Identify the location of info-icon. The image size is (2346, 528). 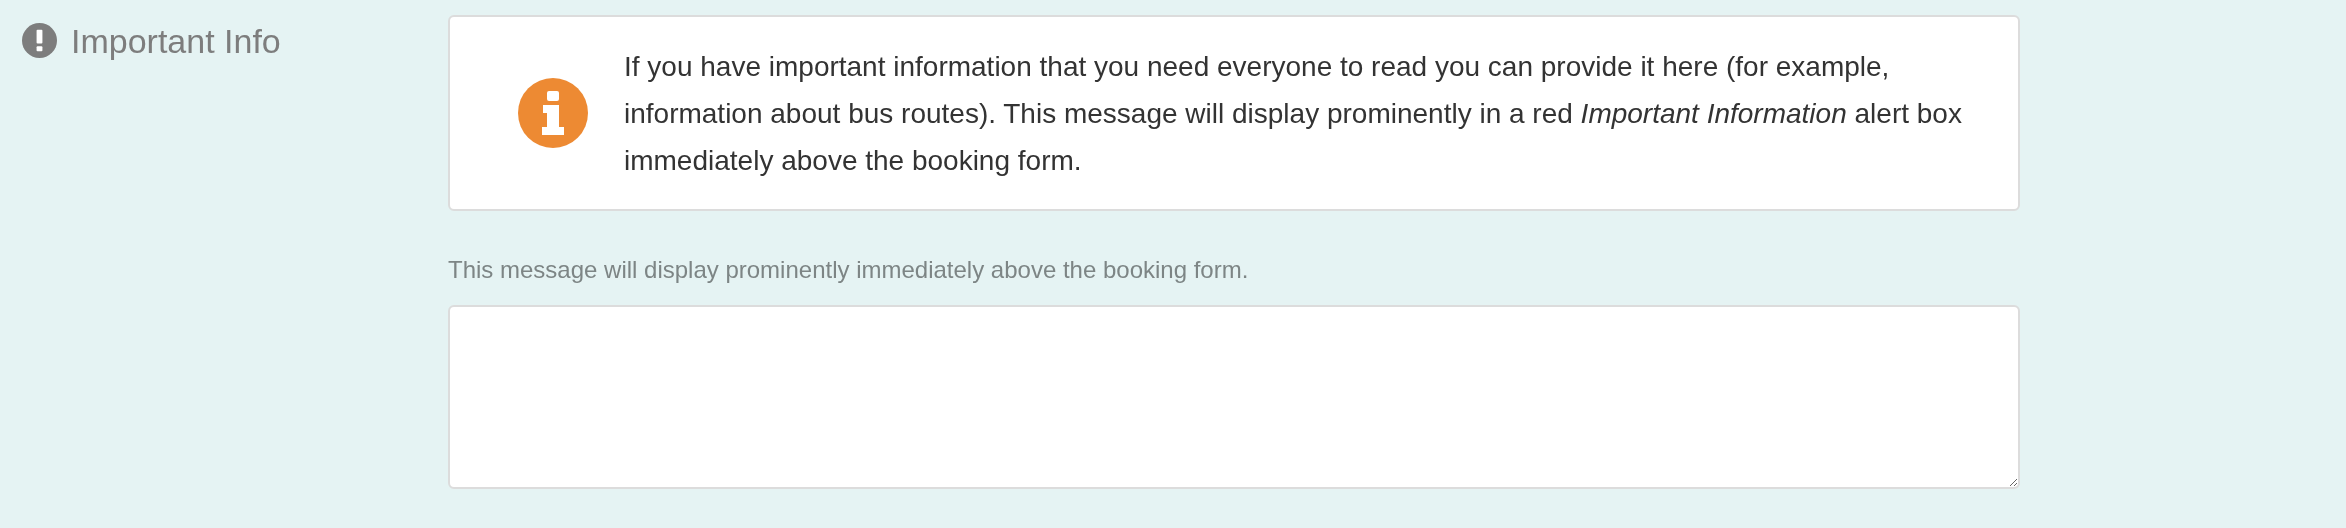
(553, 113).